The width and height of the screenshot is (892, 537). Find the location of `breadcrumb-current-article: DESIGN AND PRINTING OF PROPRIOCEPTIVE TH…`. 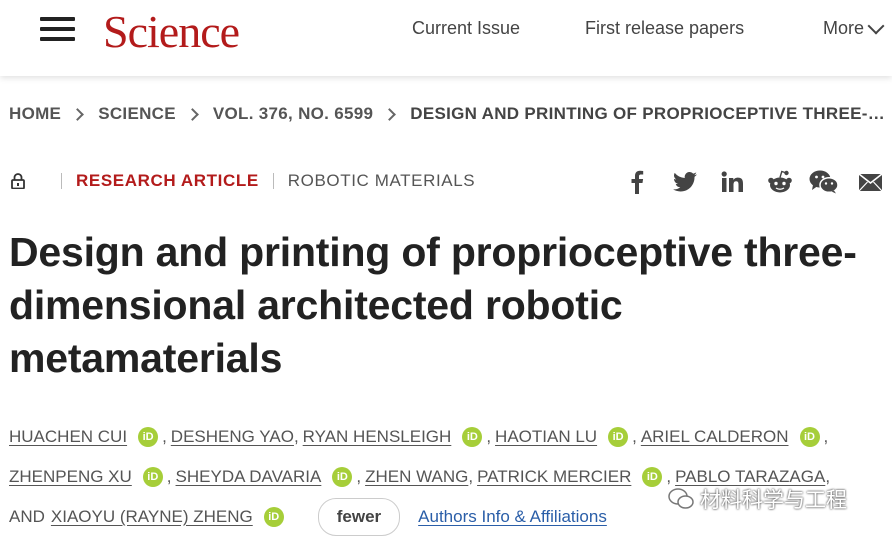

breadcrumb-current-article: DESIGN AND PRINTING OF PROPRIOCEPTIVE TH… is located at coordinates (647, 113).